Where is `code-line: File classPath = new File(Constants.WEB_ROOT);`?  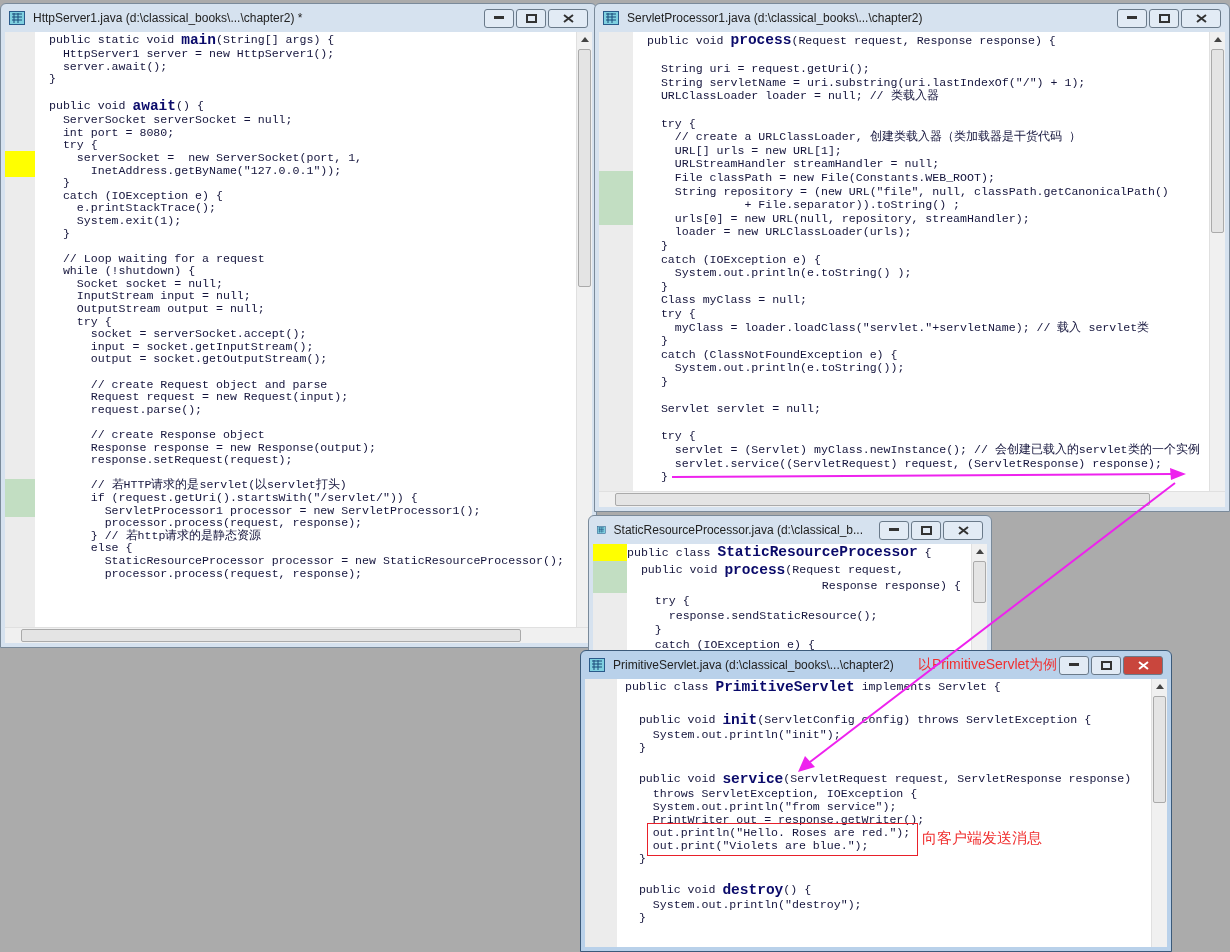 code-line: File classPath = new File(Constants.WEB_ROOT); is located at coordinates (834, 177).